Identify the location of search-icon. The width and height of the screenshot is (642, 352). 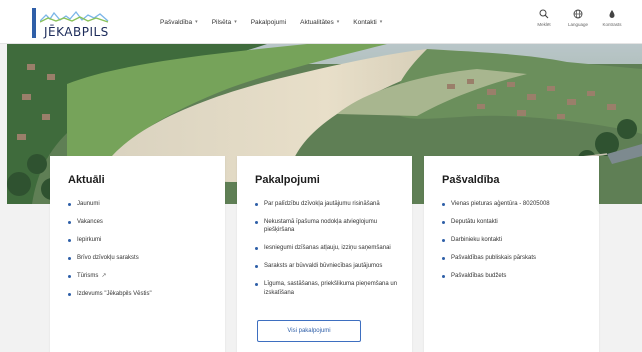
(544, 14).